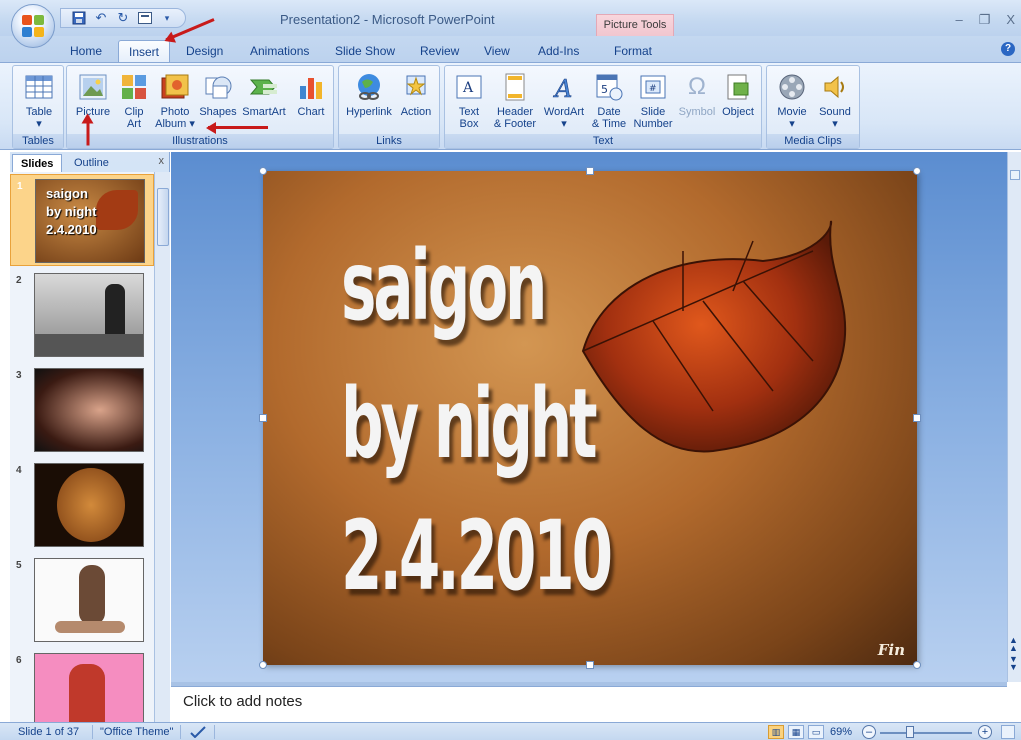  What do you see at coordinates (134, 101) in the screenshot?
I see `clip-art-button: Clip Art` at bounding box center [134, 101].